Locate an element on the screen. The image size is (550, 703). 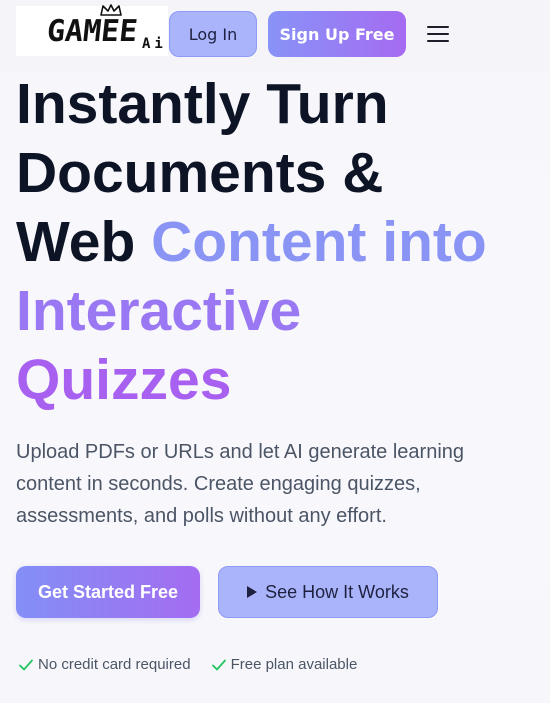
hamburger-icon is located at coordinates (438, 34).